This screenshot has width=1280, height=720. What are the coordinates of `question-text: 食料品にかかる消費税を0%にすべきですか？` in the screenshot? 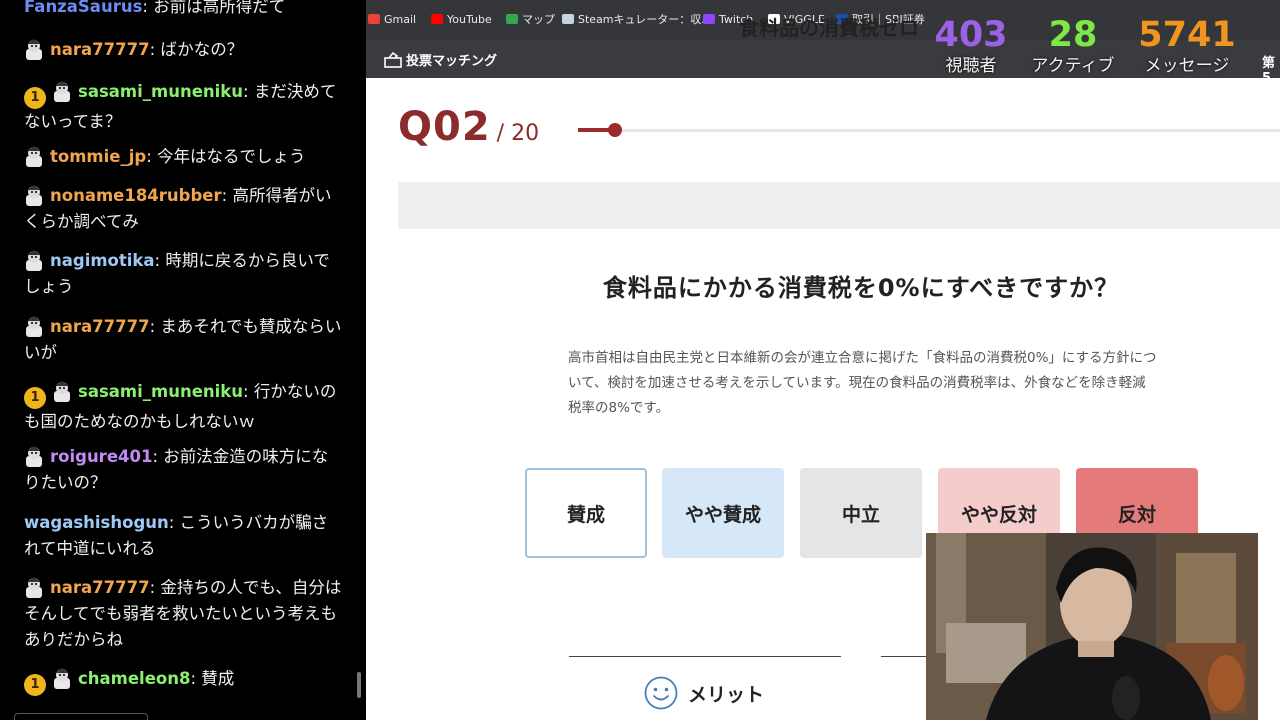 It's located at (861, 288).